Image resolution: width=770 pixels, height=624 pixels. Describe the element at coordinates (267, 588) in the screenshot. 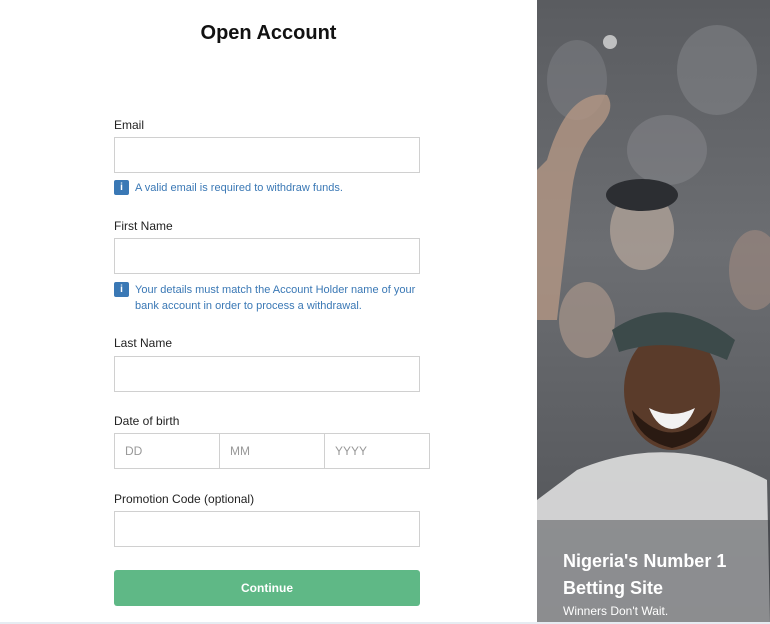

I see `continue-button: Continue` at that location.